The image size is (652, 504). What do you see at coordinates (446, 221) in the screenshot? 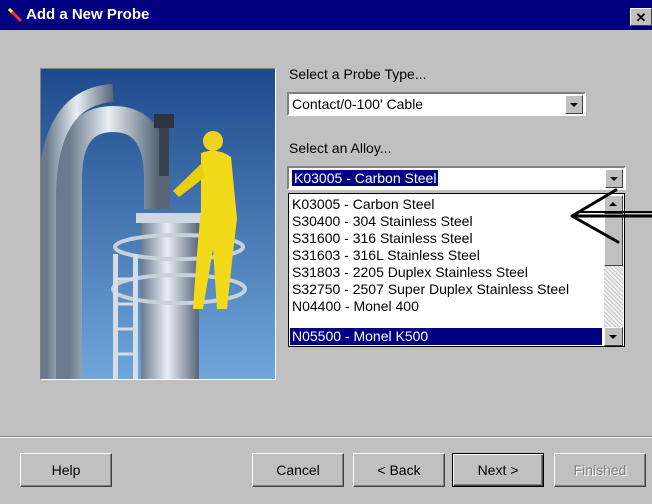
I see `alloy-option: S30400 - 304 Stainless Steel` at bounding box center [446, 221].